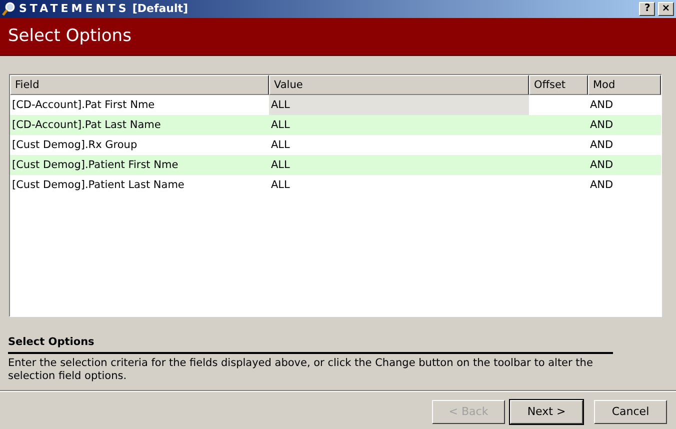  I want to click on field-cell-text: [CD-Account].Pat Last Name, so click(86, 125).